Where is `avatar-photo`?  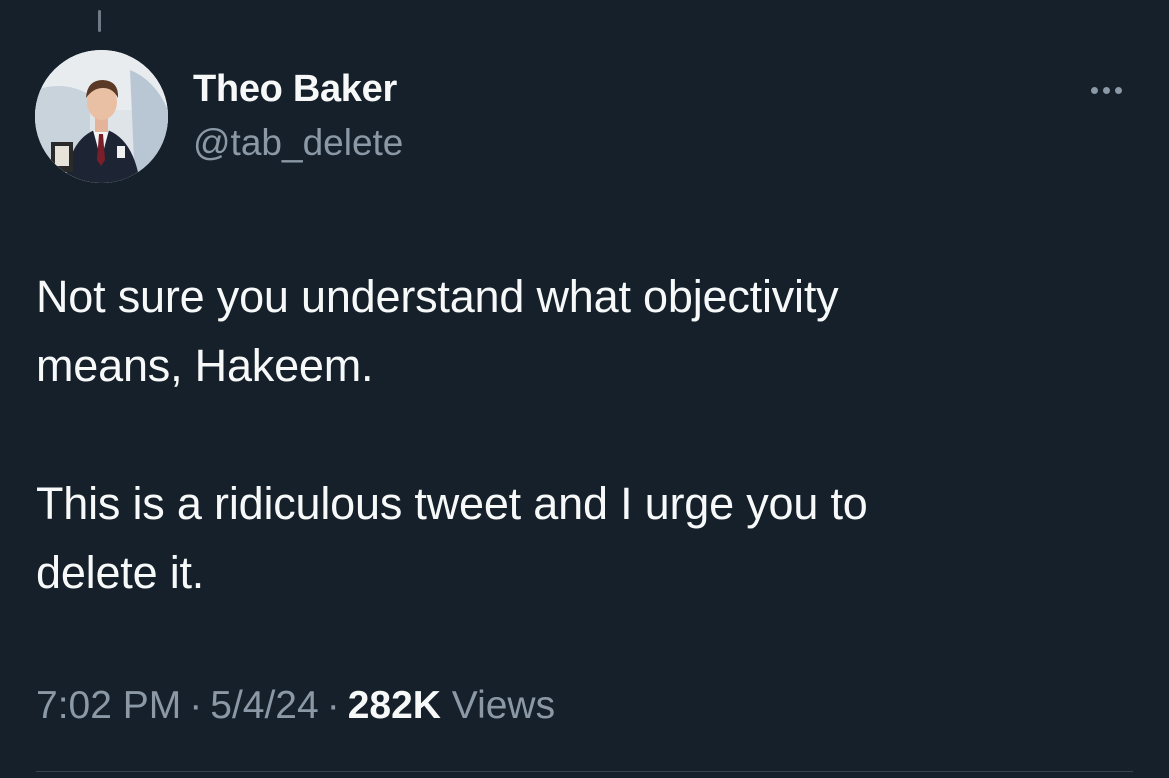 avatar-photo is located at coordinates (101, 116).